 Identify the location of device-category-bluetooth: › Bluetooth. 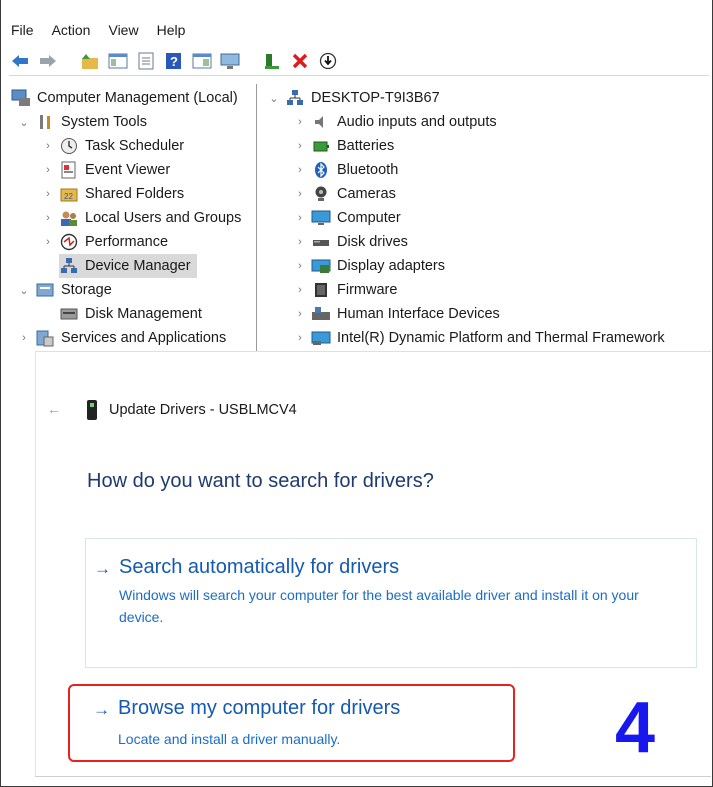
(345, 170).